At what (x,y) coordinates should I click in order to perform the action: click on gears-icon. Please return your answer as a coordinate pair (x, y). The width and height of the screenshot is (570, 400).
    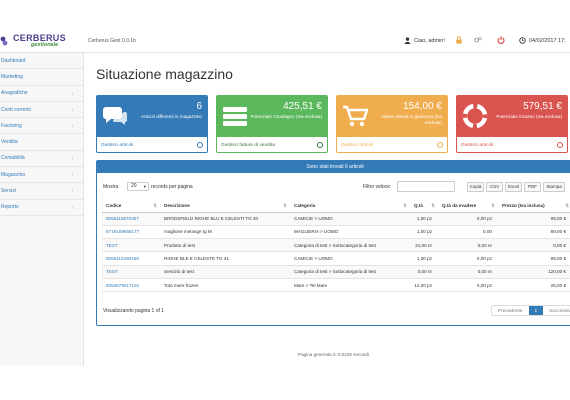
    Looking at the image, I should click on (478, 40).